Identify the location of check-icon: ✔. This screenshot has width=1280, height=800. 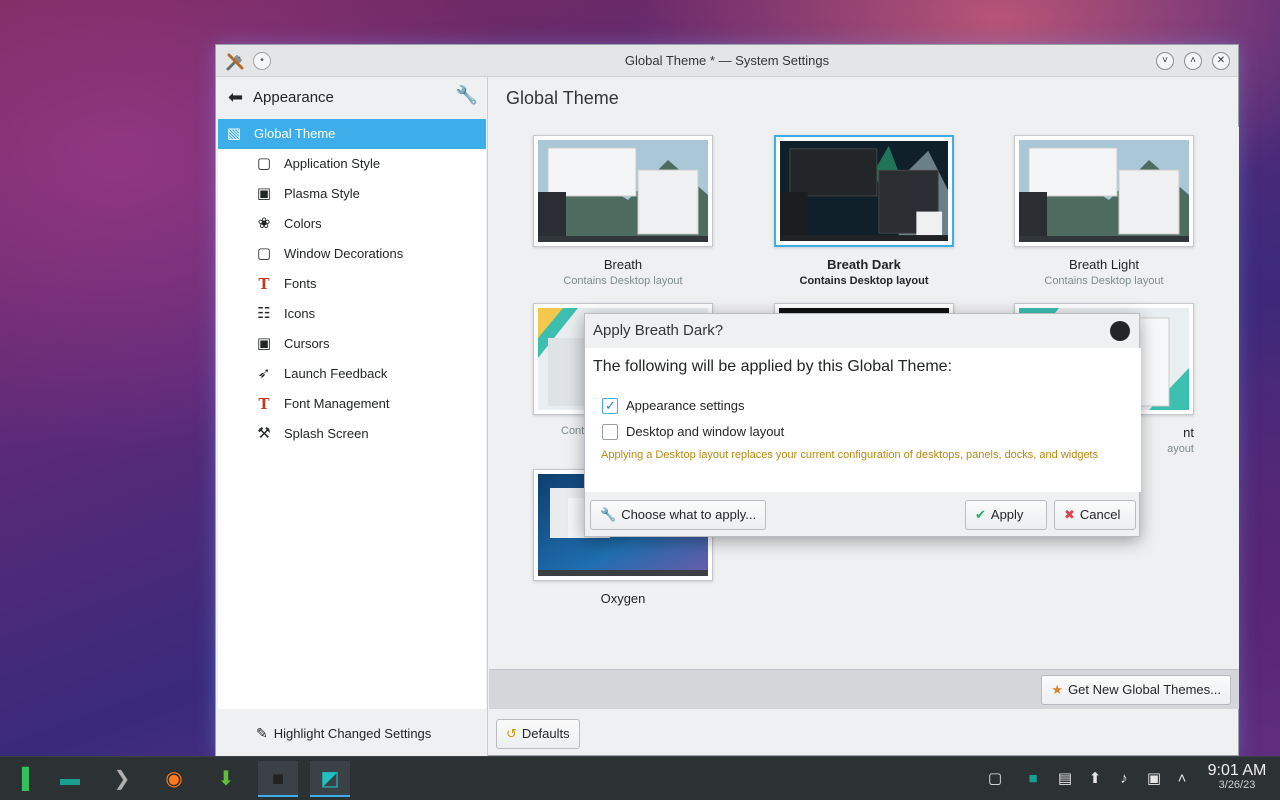
(980, 514).